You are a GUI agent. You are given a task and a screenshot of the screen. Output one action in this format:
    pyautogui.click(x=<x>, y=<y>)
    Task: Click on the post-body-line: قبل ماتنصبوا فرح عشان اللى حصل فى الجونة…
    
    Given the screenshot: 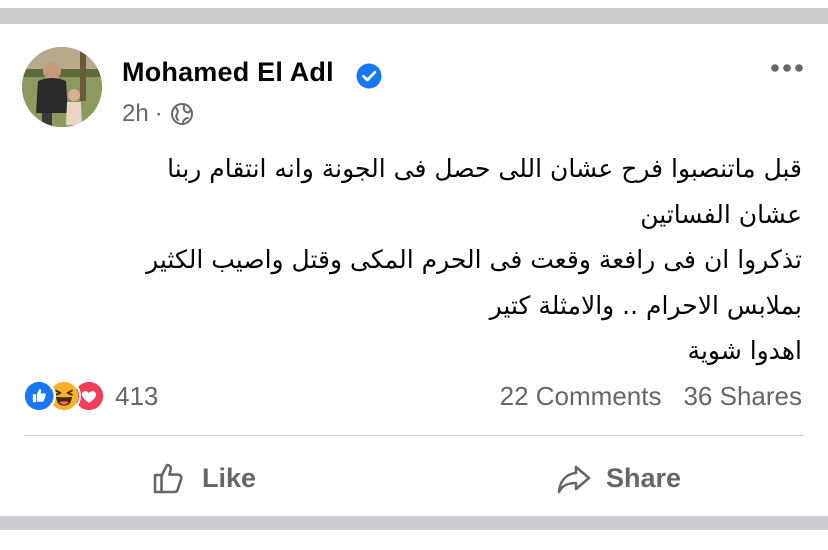 What is the action you would take?
    pyautogui.click(x=484, y=168)
    